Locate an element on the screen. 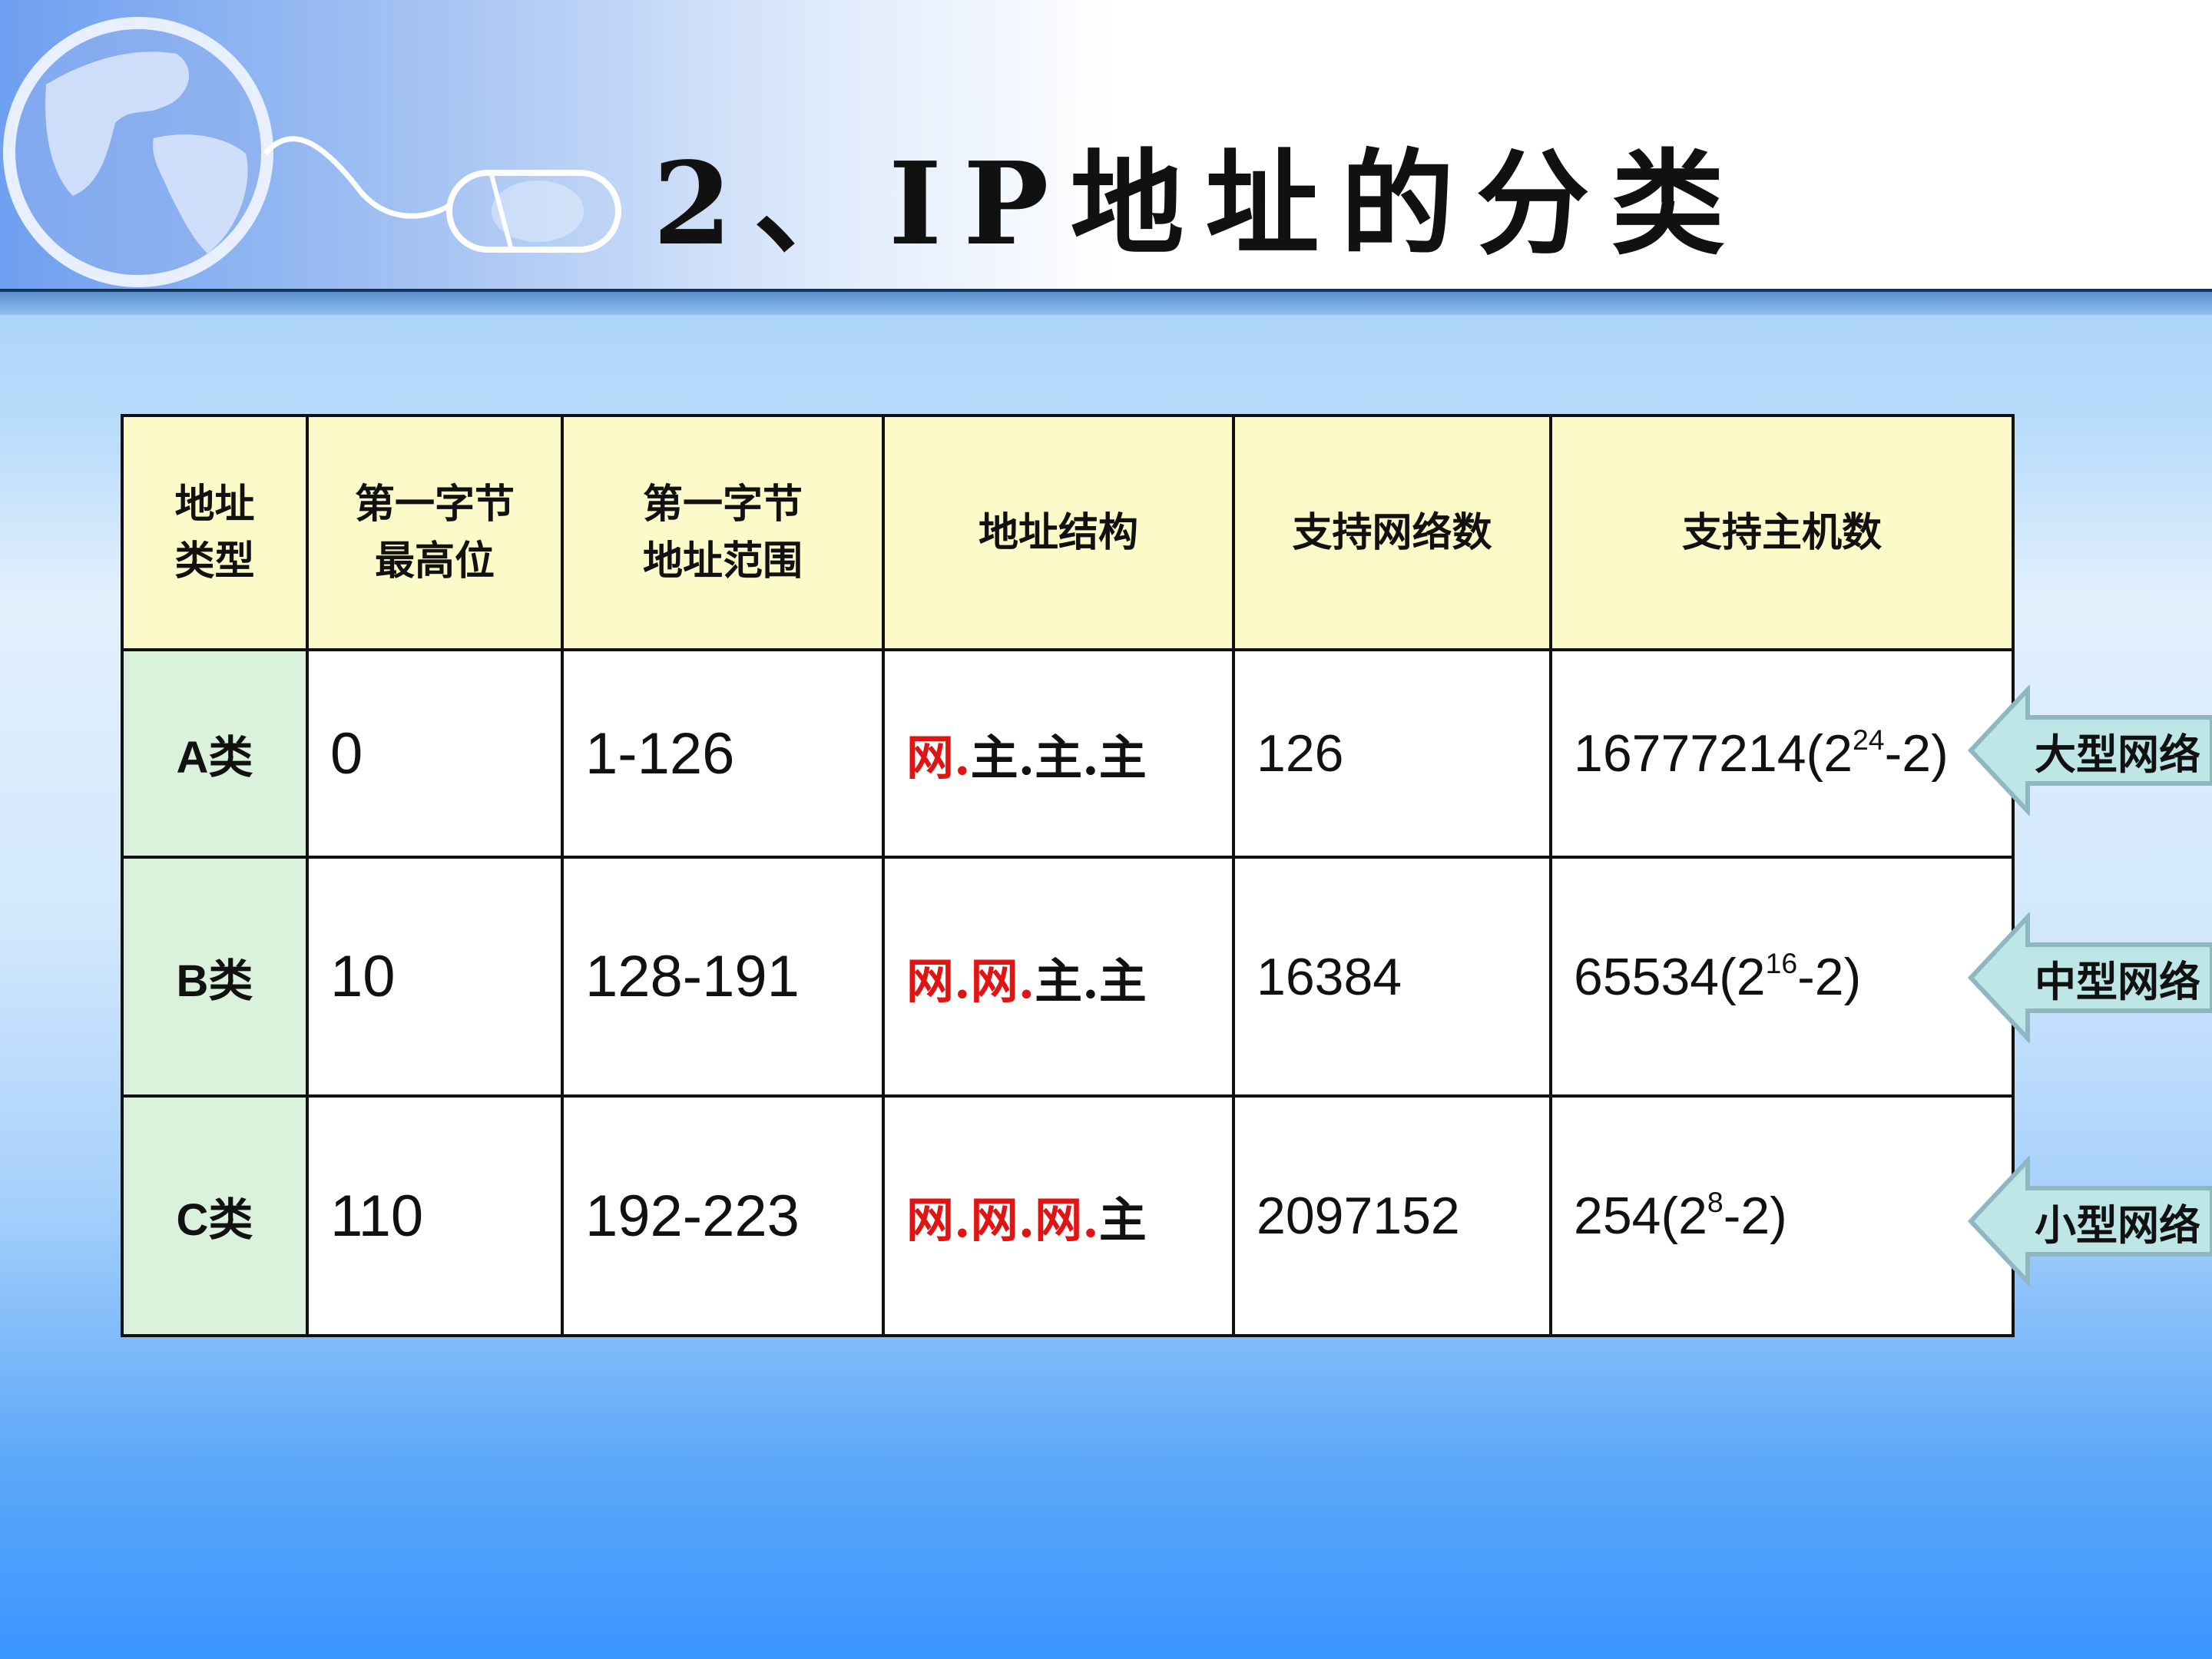 This screenshot has width=2212, height=1659. address-structure: 网.网.主.主 is located at coordinates (1058, 977).